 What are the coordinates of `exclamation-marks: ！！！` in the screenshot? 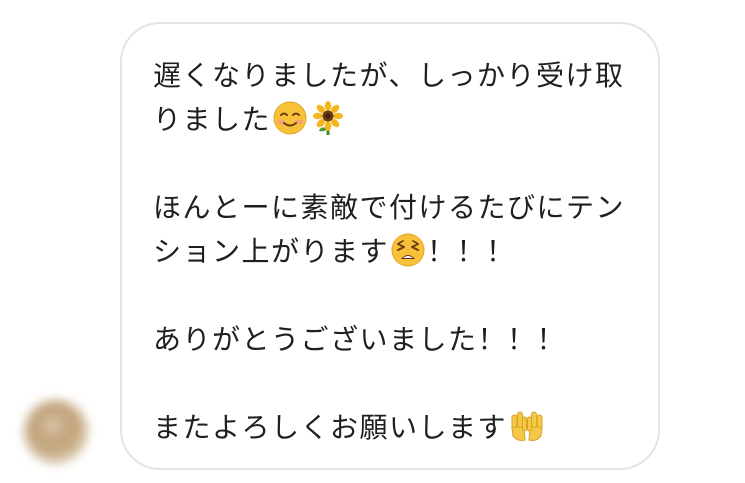 It's located at (471, 251).